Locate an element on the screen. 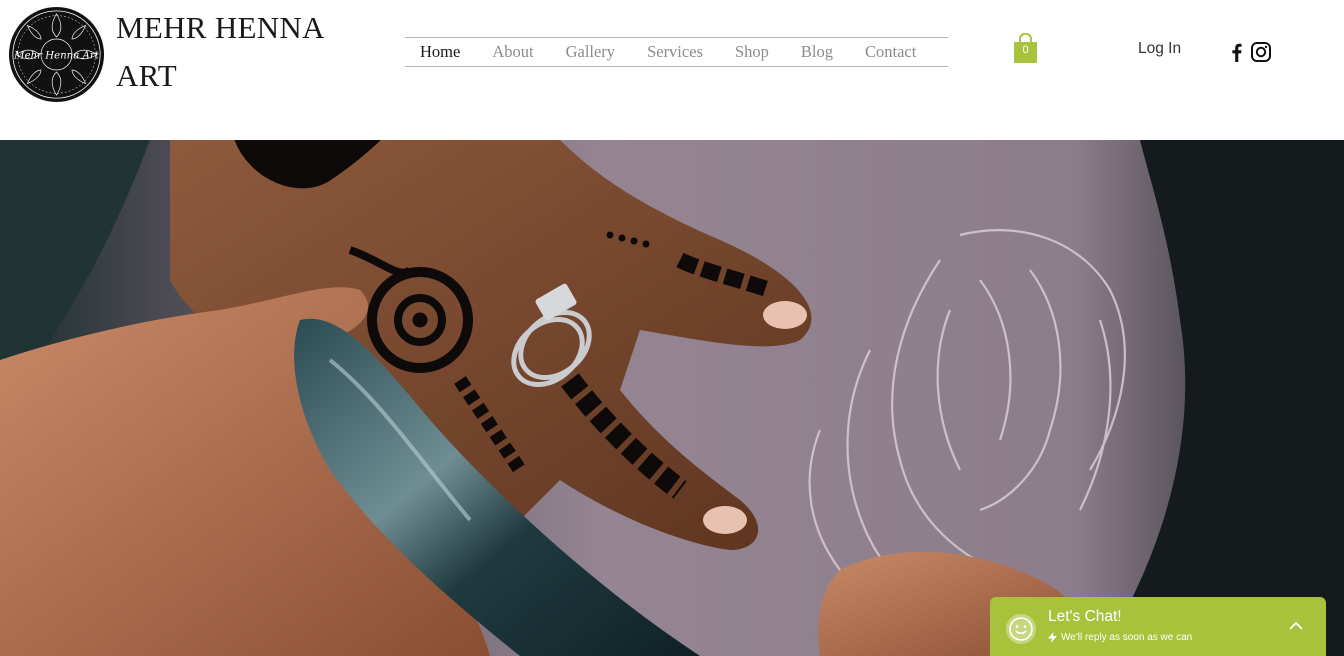 The height and width of the screenshot is (656, 1344). nav-shop: Shop is located at coordinates (752, 52).